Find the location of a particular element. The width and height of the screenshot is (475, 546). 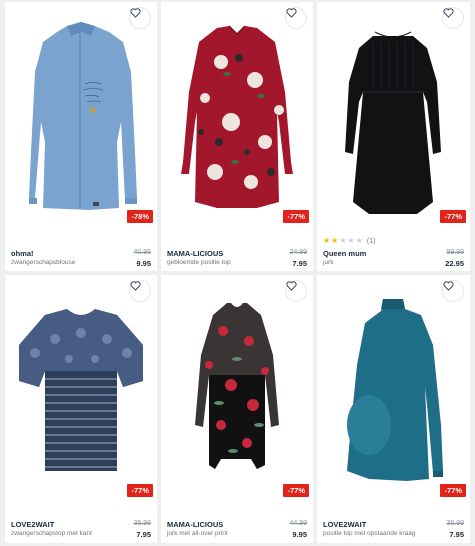

red-floral-top-image is located at coordinates (237, 116).